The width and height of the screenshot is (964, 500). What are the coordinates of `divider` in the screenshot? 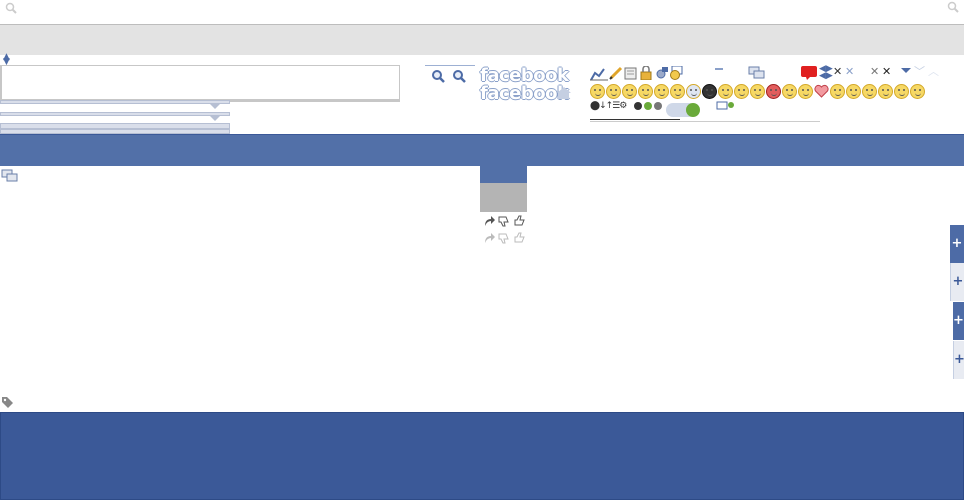 It's located at (635, 119).